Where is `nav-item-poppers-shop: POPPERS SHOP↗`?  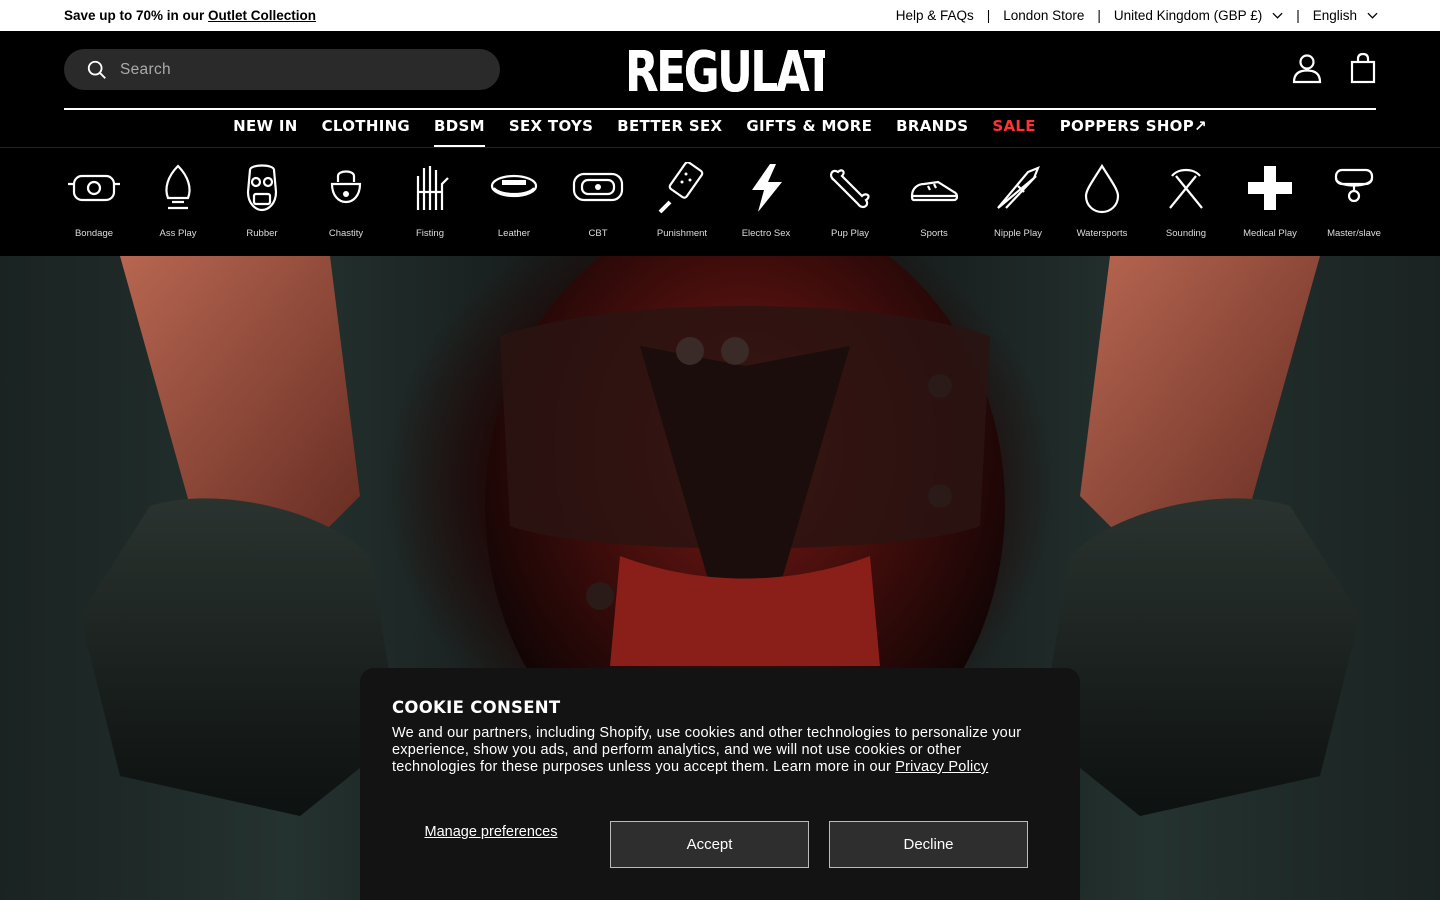
nav-item-poppers-shop: POPPERS SHOP↗ is located at coordinates (1133, 130).